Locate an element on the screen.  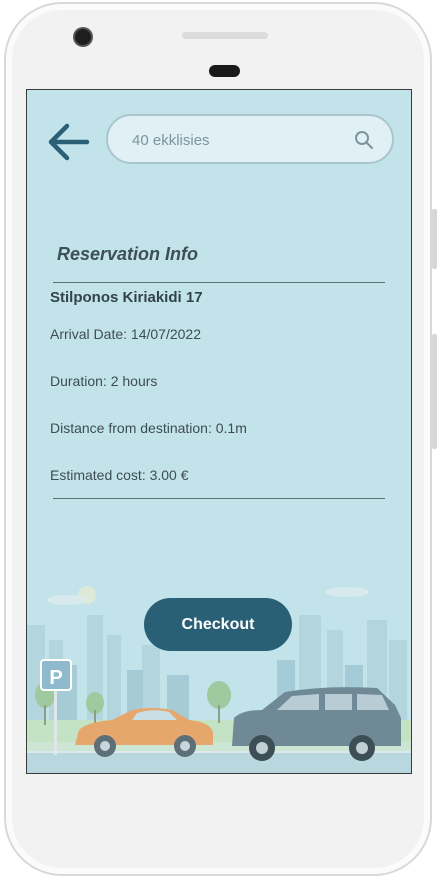
checkout-button: Checkout is located at coordinates (218, 624).